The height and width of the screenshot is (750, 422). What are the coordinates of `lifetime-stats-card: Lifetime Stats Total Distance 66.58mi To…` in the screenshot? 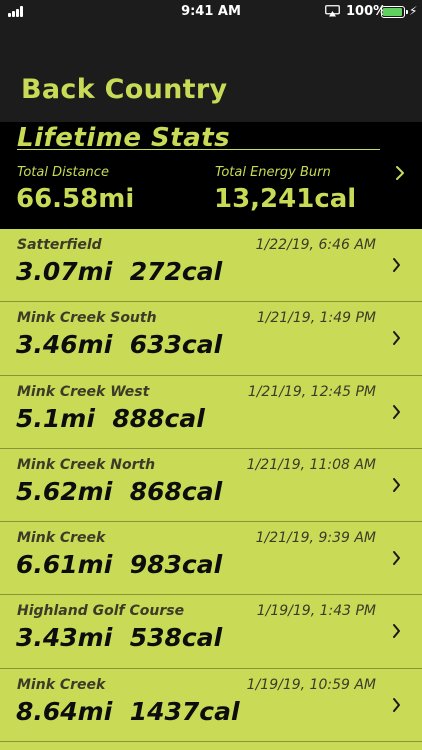 It's located at (211, 175).